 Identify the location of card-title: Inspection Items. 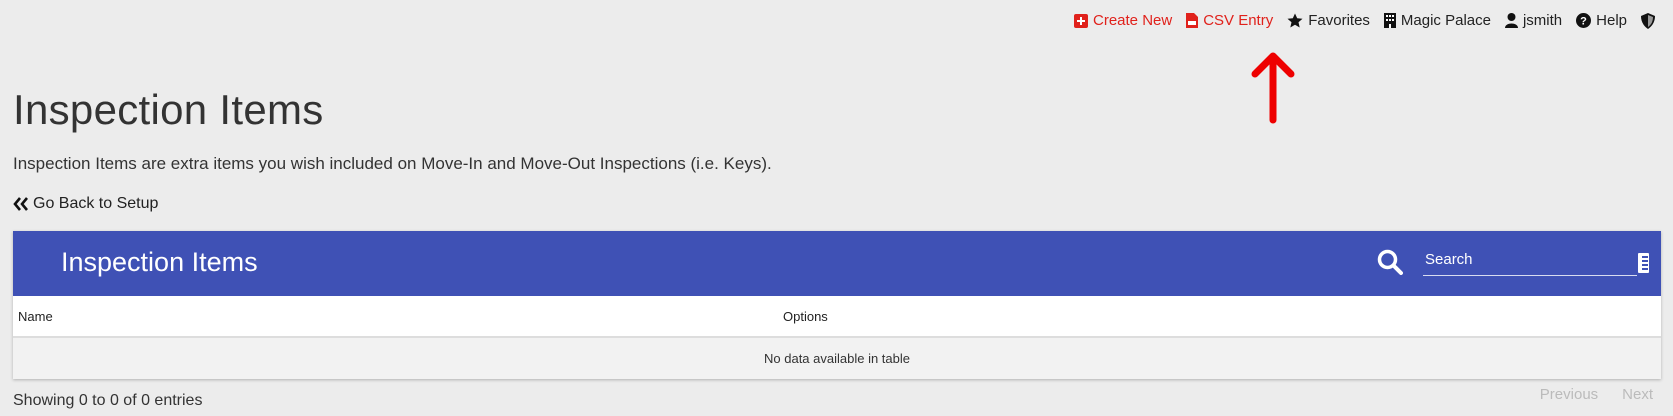
(159, 262).